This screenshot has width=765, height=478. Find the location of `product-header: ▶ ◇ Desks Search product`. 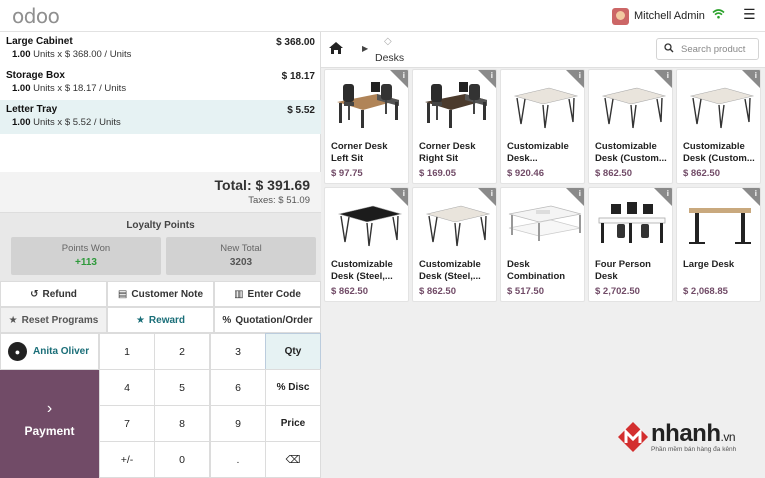

product-header: ▶ ◇ Desks Search product is located at coordinates (543, 50).